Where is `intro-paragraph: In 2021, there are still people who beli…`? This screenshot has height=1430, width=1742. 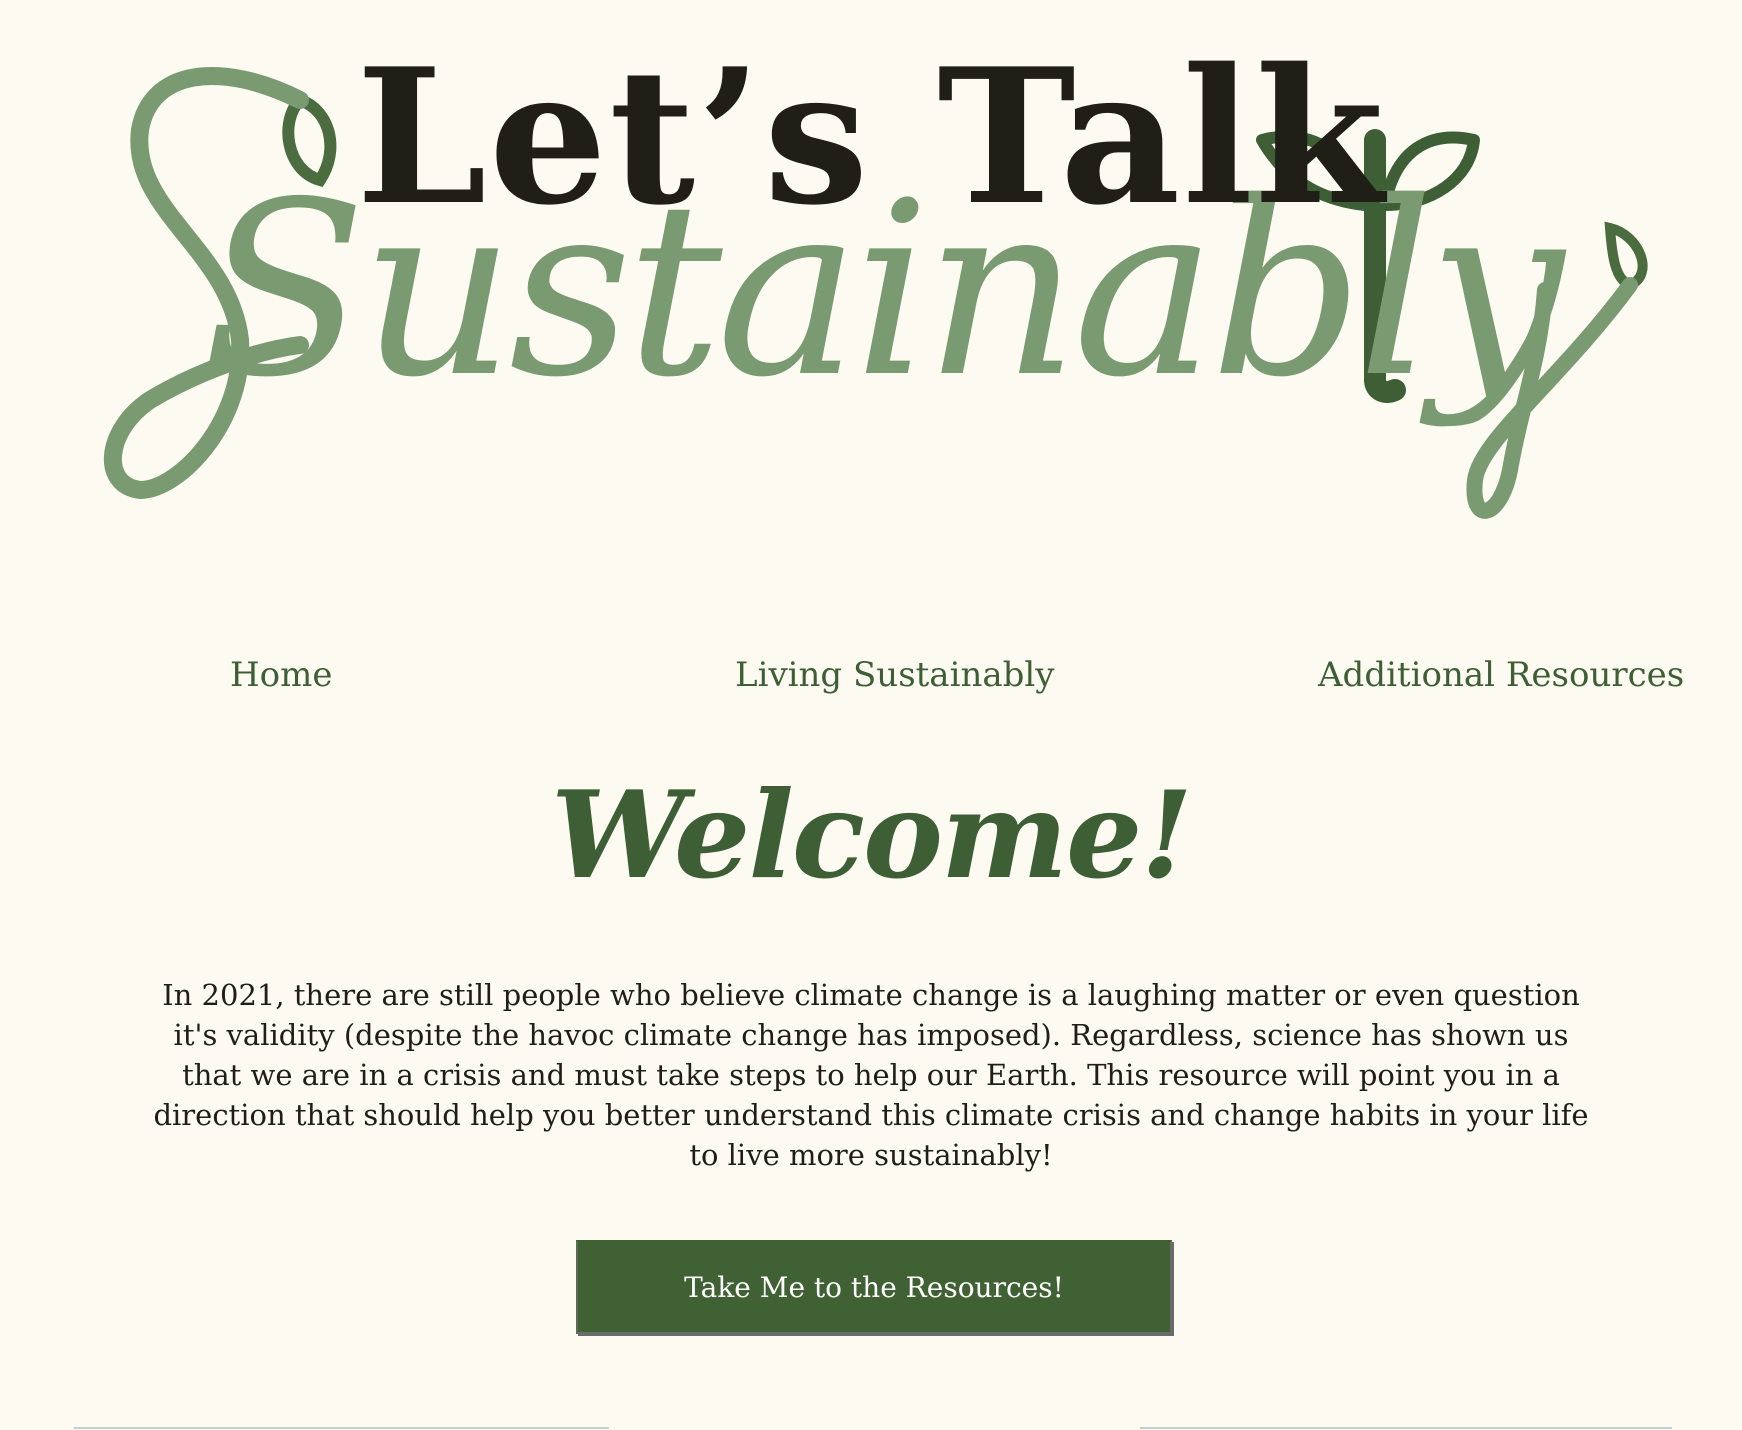
intro-paragraph: In 2021, there are still people who beli… is located at coordinates (871, 1075).